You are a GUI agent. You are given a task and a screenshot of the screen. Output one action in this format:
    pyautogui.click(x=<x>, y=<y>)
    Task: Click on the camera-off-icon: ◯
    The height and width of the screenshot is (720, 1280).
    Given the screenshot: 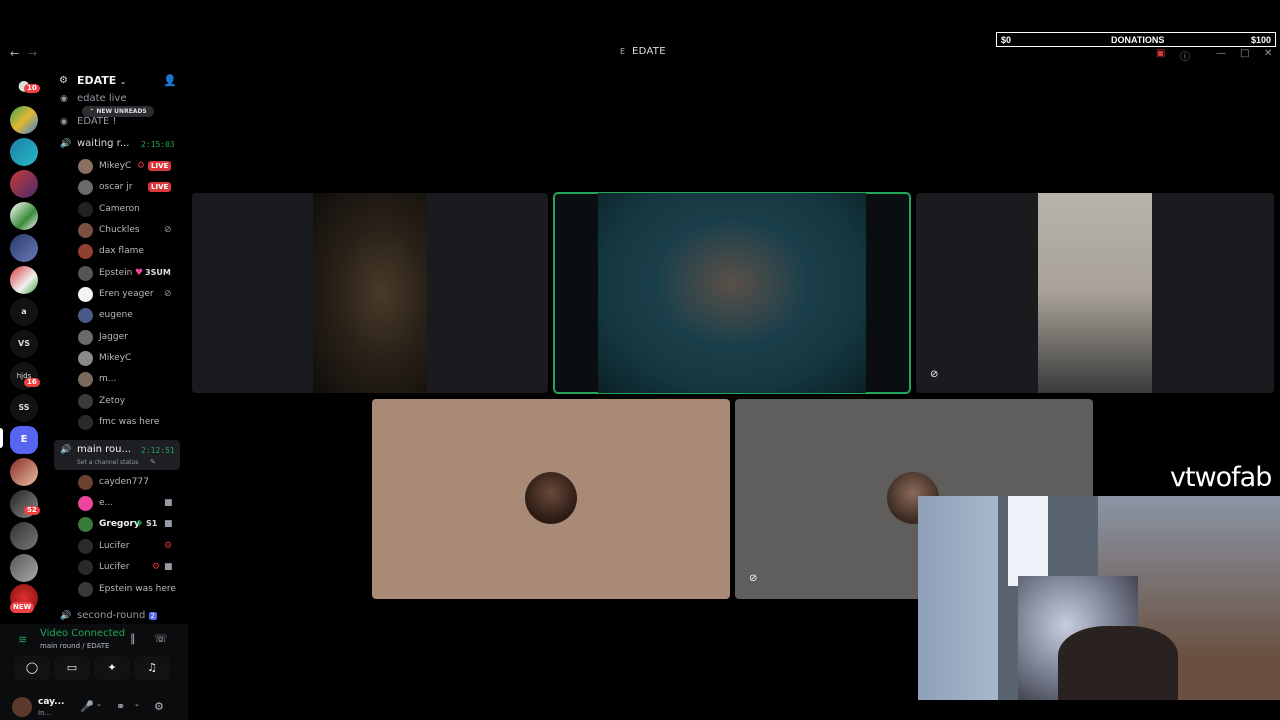 What is the action you would take?
    pyautogui.click(x=32, y=667)
    